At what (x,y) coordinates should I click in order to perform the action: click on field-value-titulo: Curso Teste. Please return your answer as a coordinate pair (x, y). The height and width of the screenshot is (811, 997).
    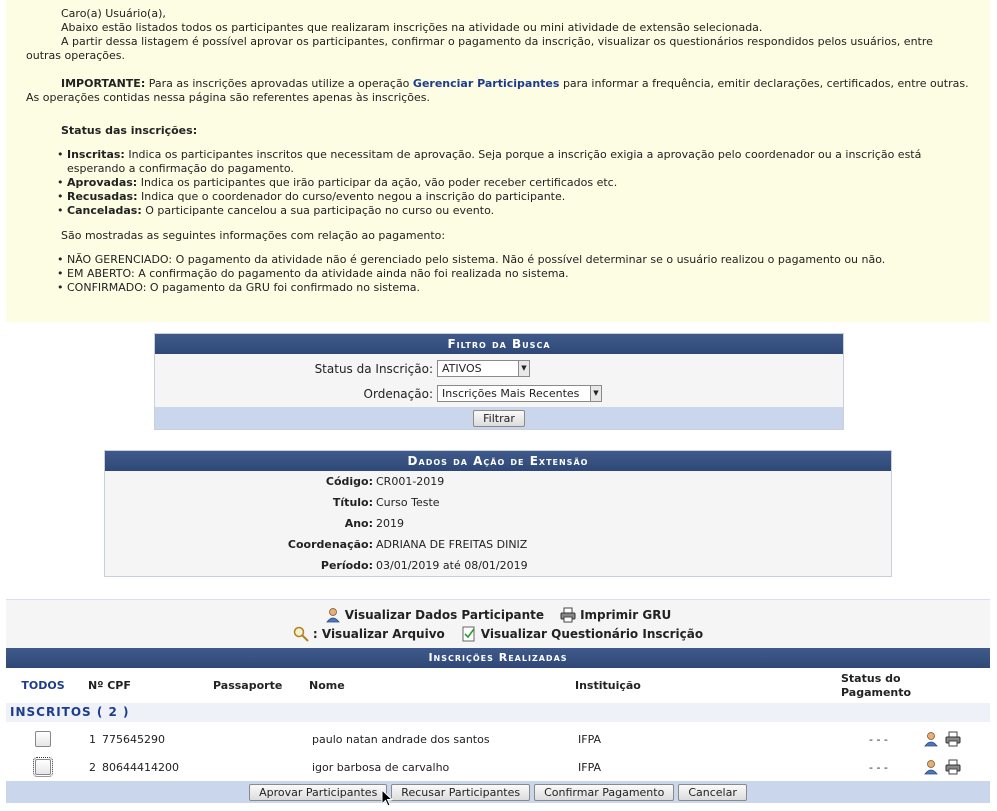
    Looking at the image, I should click on (408, 502).